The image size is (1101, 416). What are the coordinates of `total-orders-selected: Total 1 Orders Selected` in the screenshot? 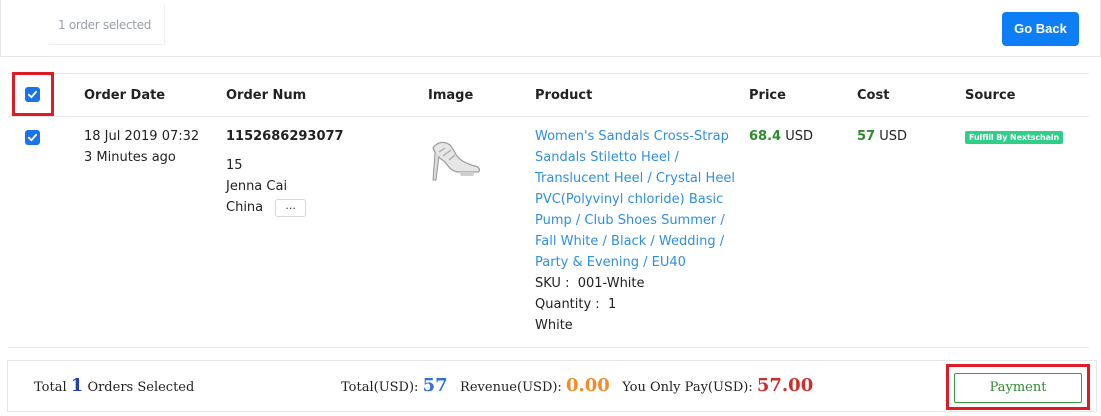 It's located at (114, 387).